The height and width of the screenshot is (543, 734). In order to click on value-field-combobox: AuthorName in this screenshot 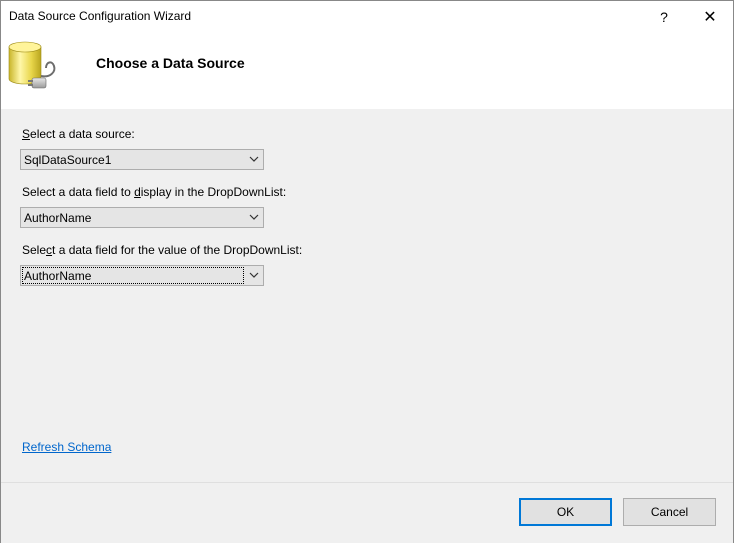, I will do `click(142, 275)`.